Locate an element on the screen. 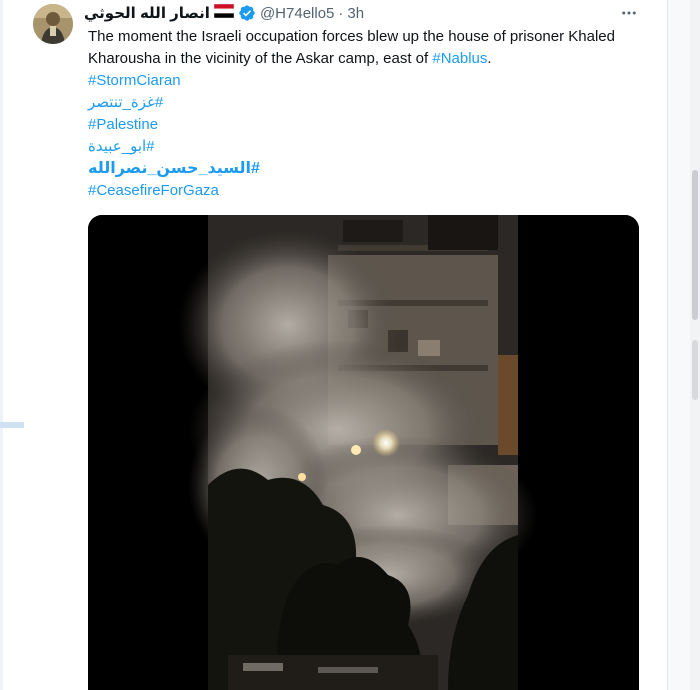  display-name: انصار الله الحوثي is located at coordinates (147, 13).